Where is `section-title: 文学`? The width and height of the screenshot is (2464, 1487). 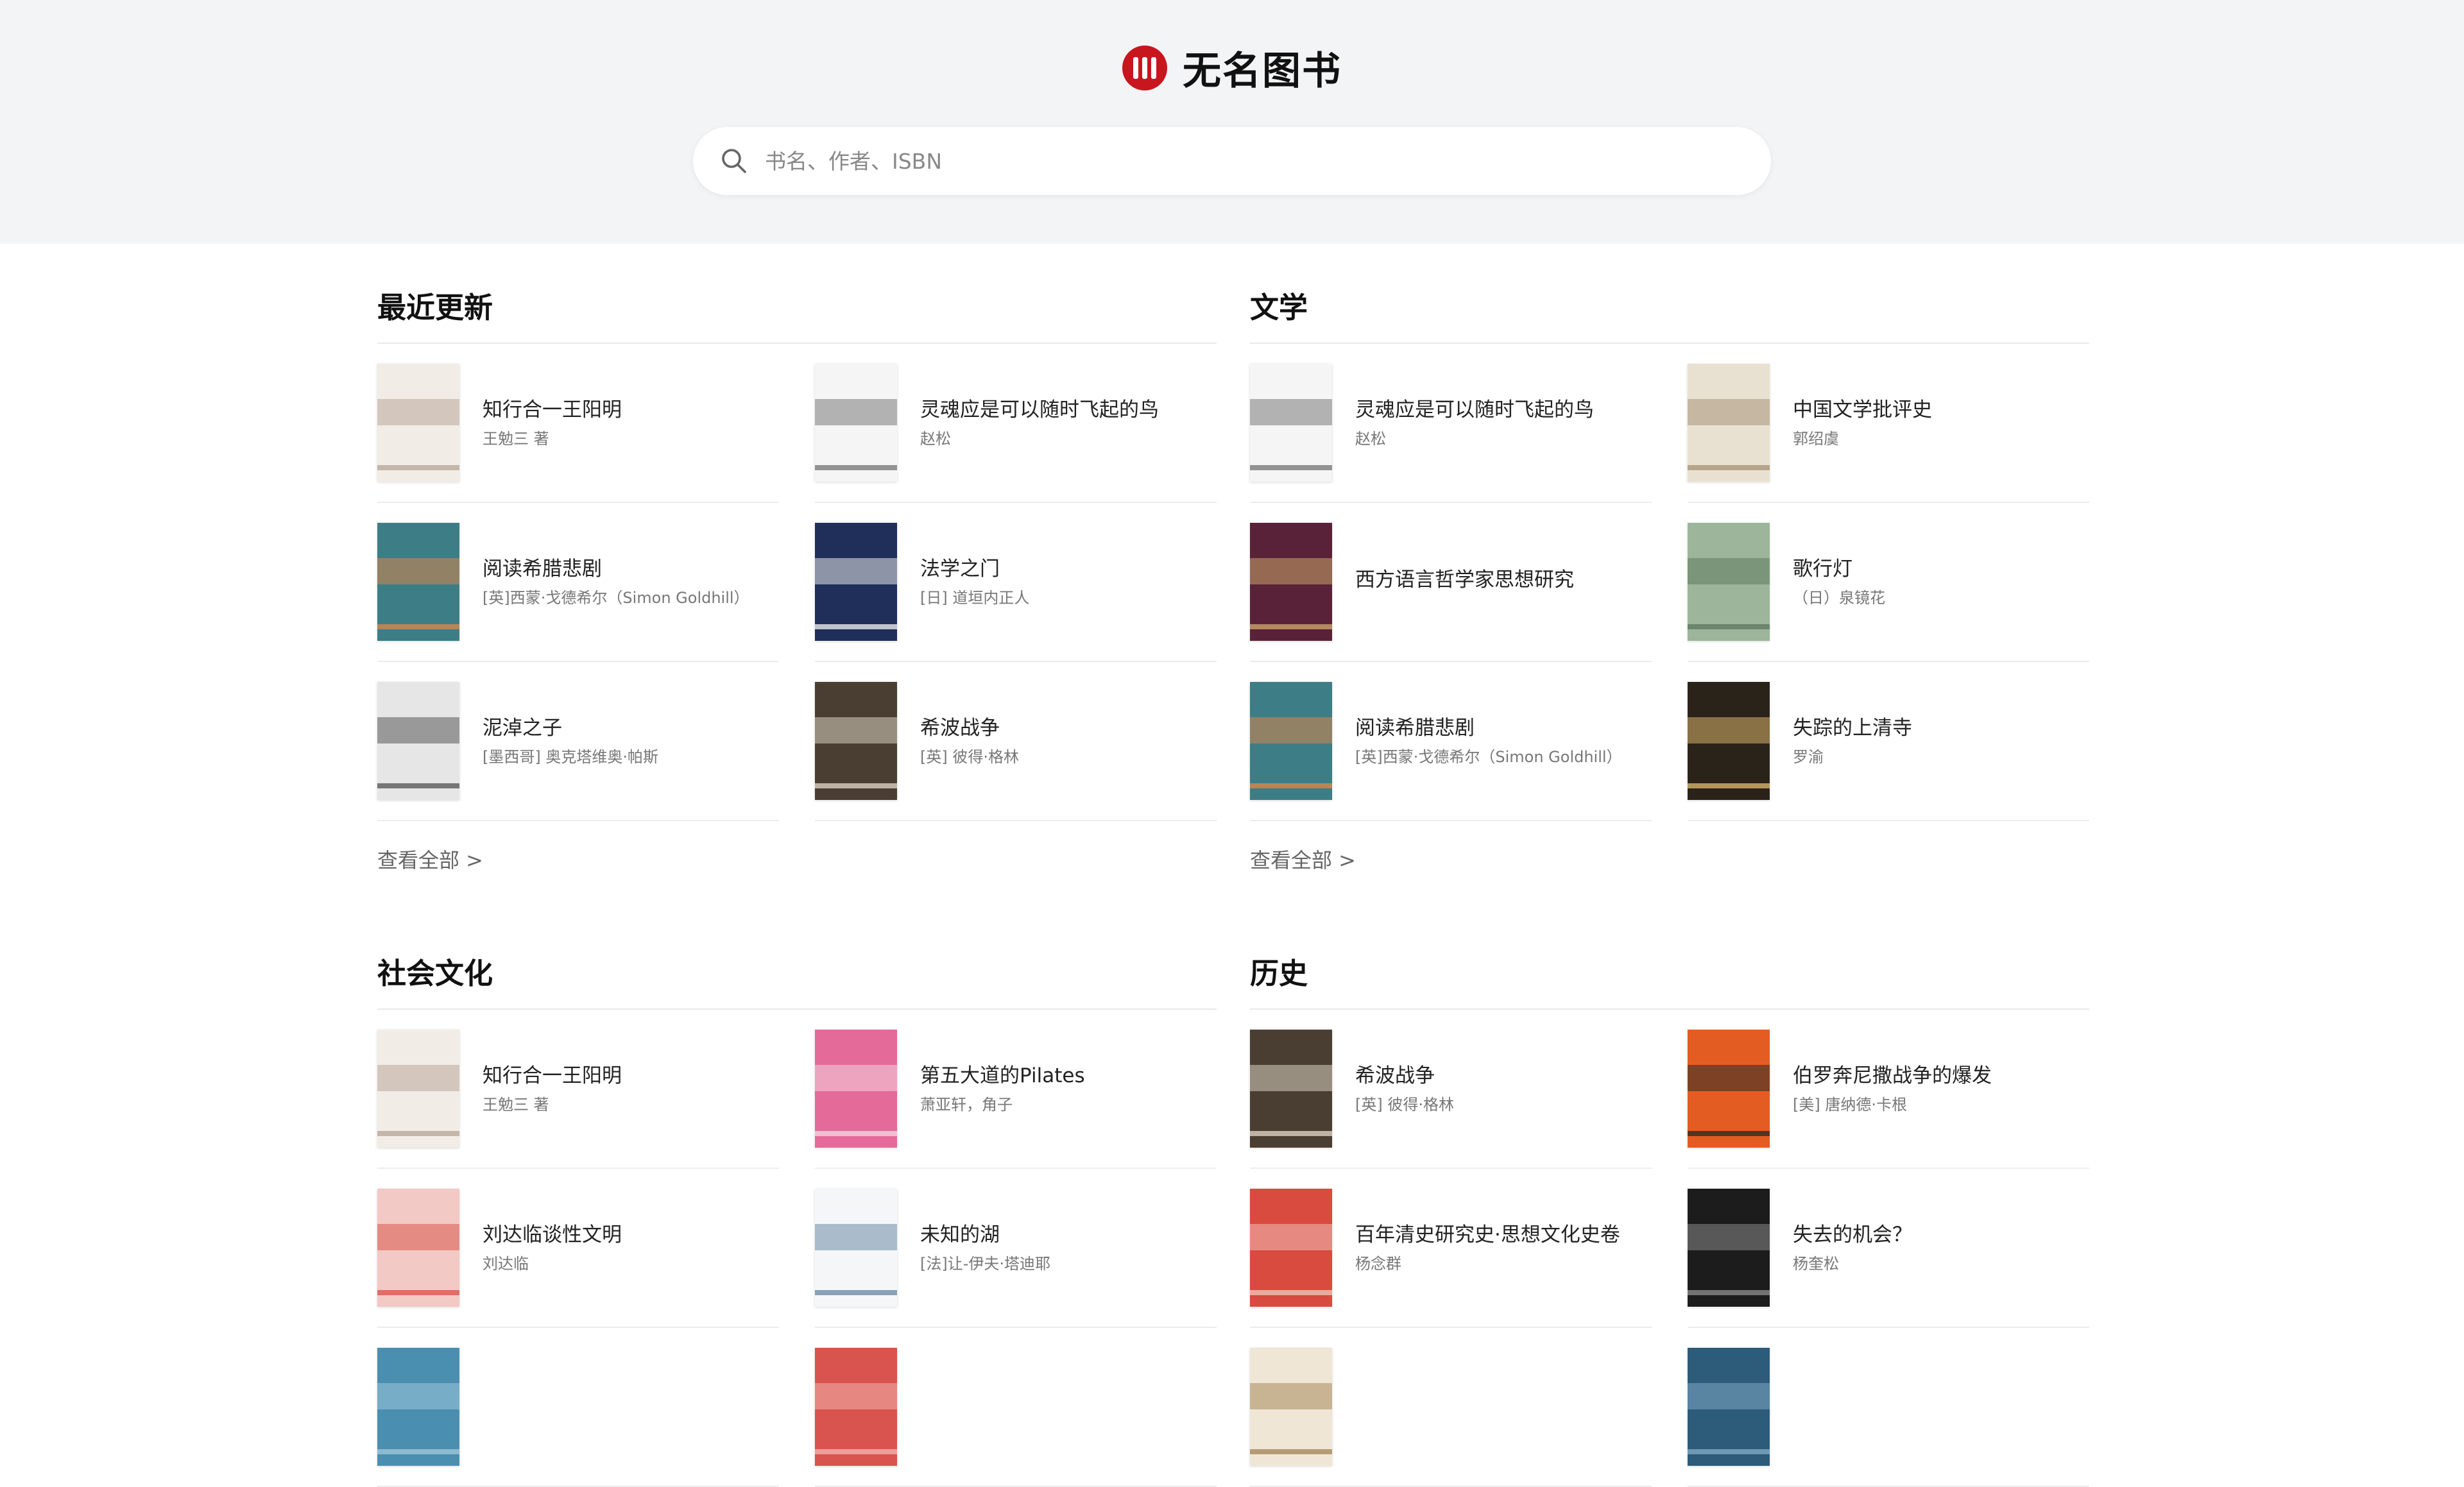
section-title: 文学 is located at coordinates (1670, 307).